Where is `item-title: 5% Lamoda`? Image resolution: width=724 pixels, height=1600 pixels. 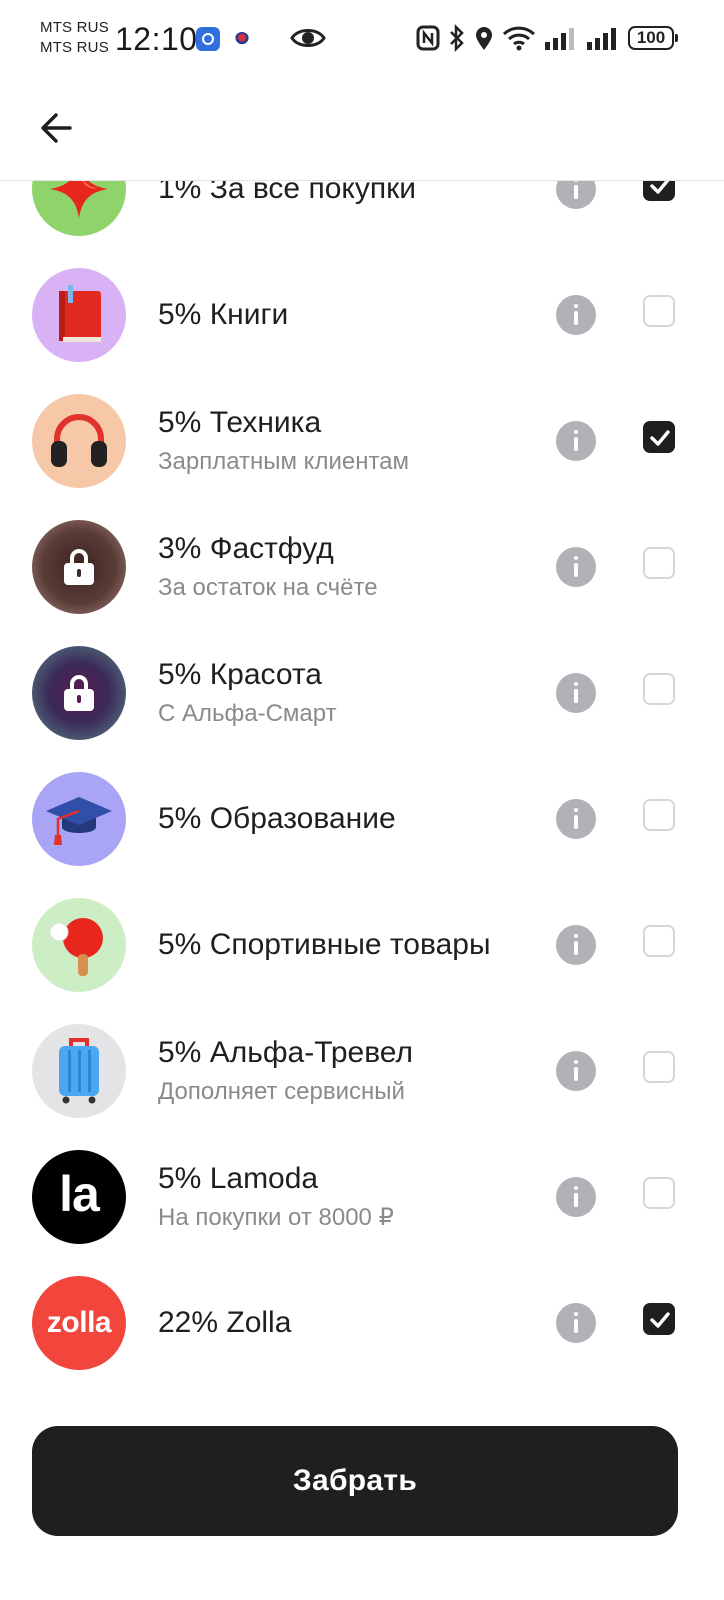
item-title: 5% Lamoda is located at coordinates (238, 1178).